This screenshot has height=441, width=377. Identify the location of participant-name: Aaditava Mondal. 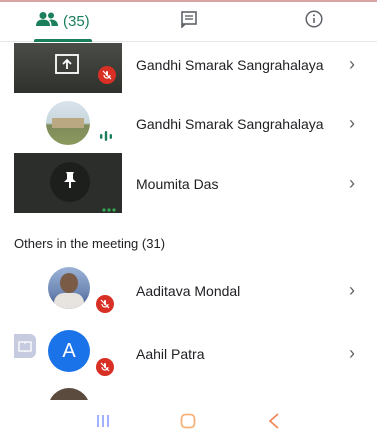
(188, 291).